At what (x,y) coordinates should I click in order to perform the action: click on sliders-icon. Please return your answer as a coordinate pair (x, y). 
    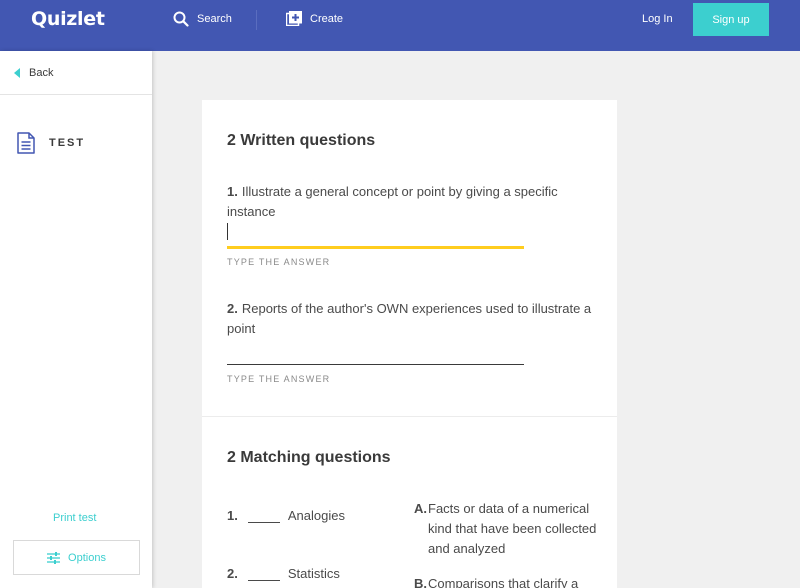
    Looking at the image, I should click on (54, 557).